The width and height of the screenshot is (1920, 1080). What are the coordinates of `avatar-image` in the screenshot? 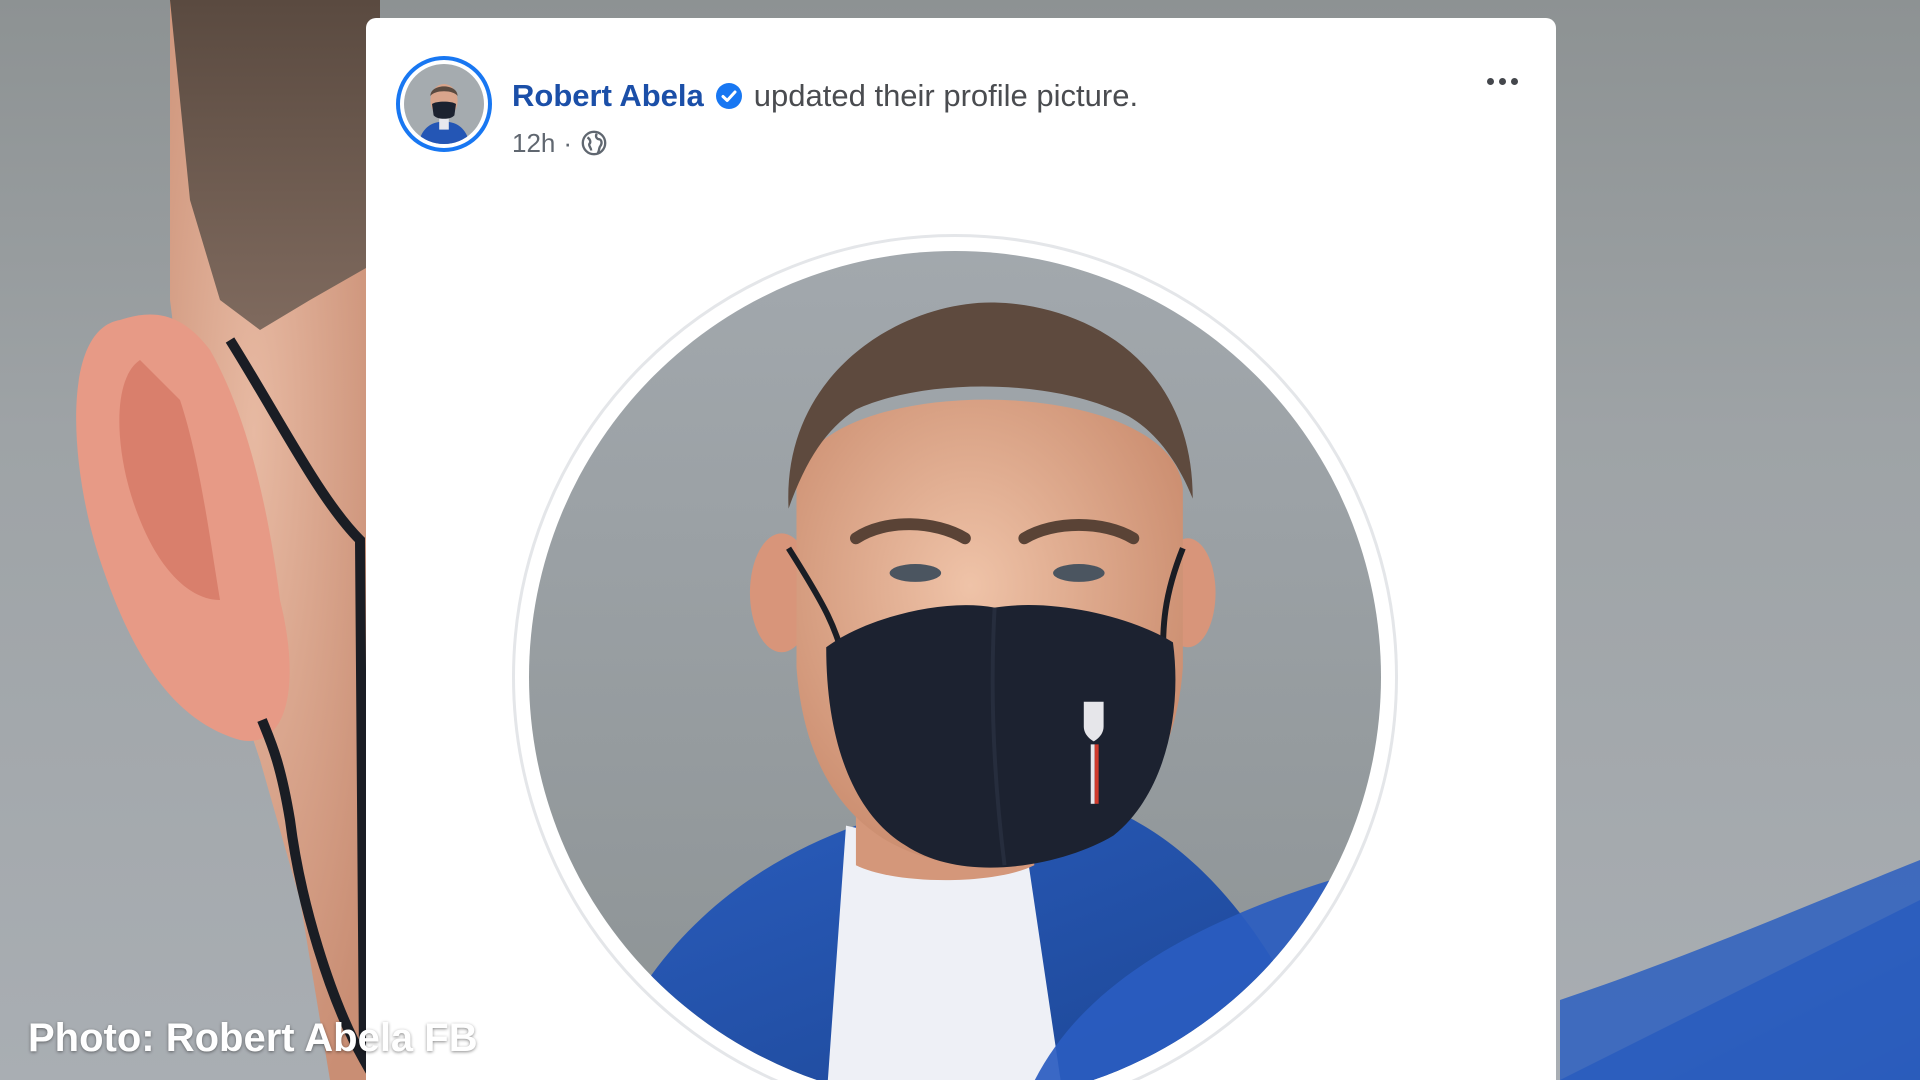 It's located at (444, 104).